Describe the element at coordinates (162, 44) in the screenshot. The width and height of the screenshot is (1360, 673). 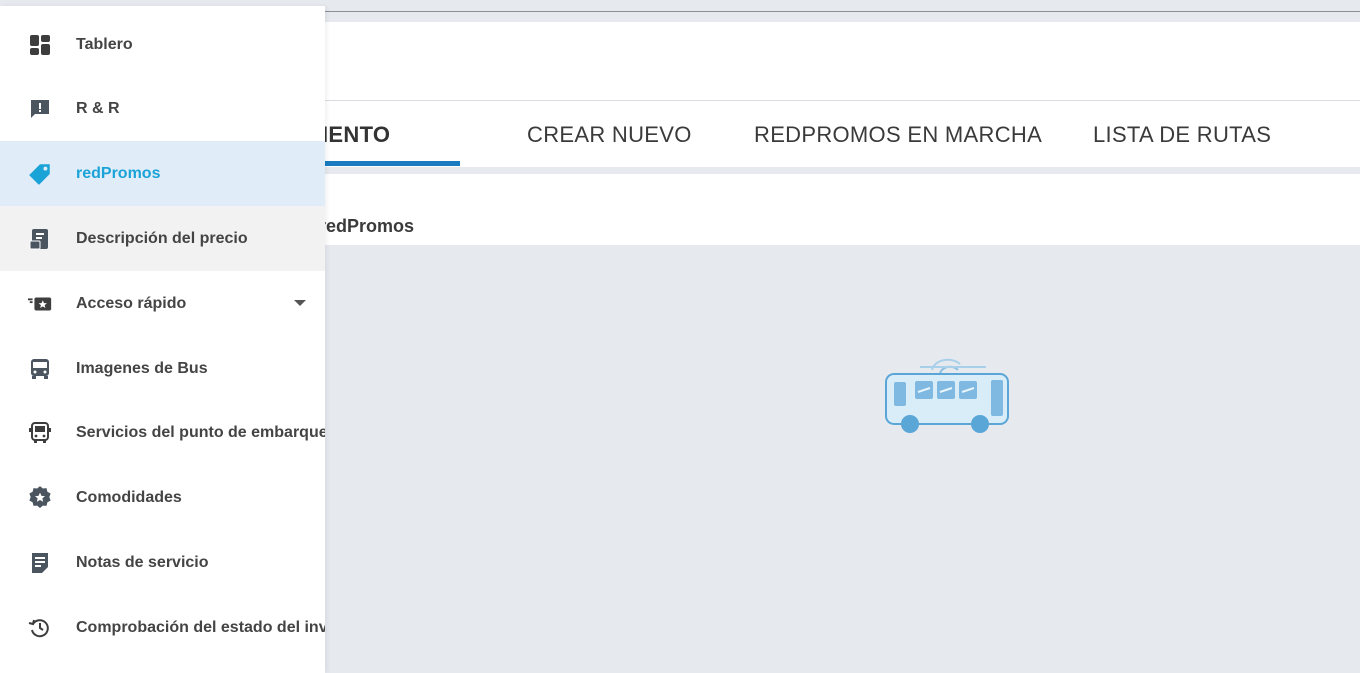
I see `sidebar-item-tablero: Tablero` at that location.